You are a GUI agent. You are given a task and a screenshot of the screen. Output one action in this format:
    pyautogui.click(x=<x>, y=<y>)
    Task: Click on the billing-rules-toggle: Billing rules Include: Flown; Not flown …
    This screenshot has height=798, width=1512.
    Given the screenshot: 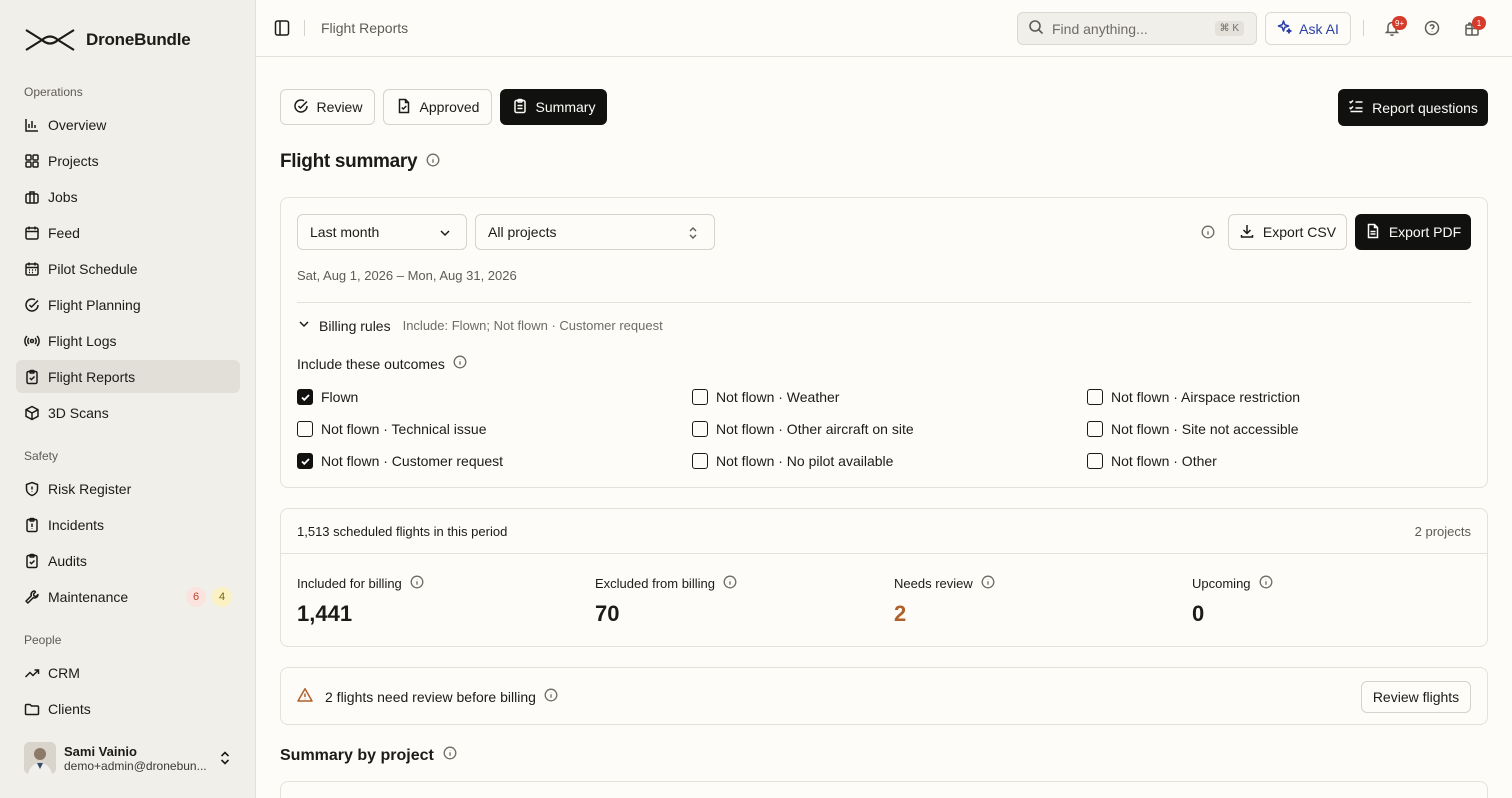 What is the action you would take?
    pyautogui.click(x=480, y=325)
    